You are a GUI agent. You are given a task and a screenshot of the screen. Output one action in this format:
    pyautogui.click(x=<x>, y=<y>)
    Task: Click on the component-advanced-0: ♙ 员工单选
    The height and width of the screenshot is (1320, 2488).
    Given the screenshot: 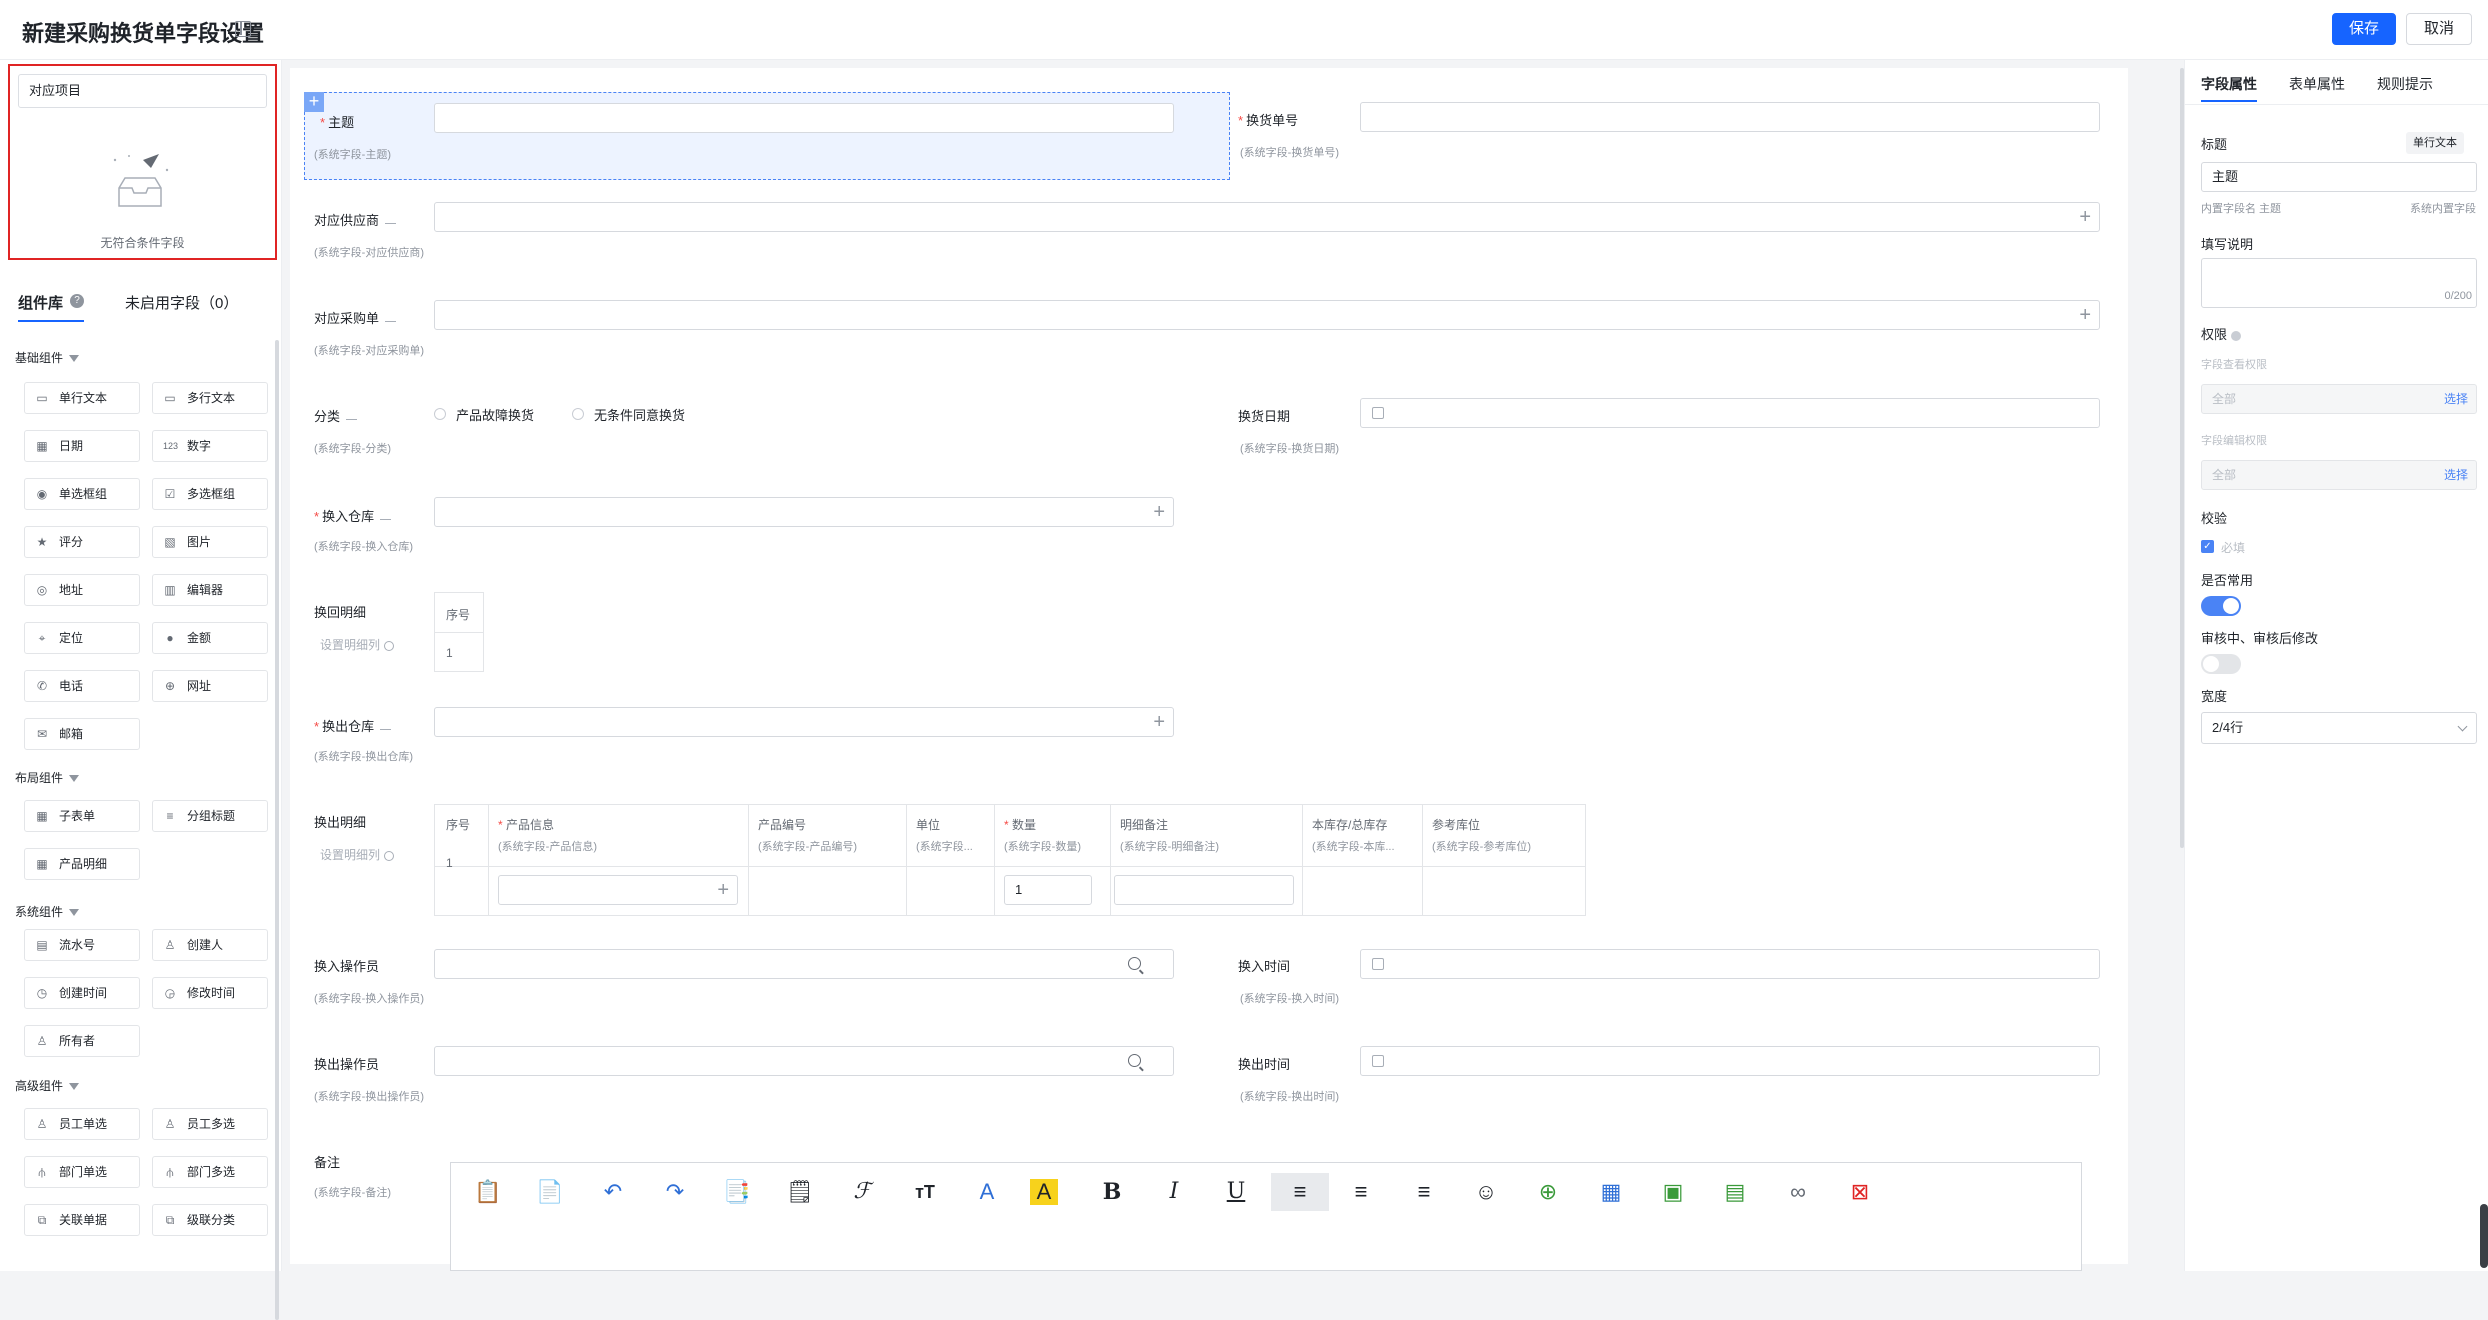 What is the action you would take?
    pyautogui.click(x=82, y=1124)
    